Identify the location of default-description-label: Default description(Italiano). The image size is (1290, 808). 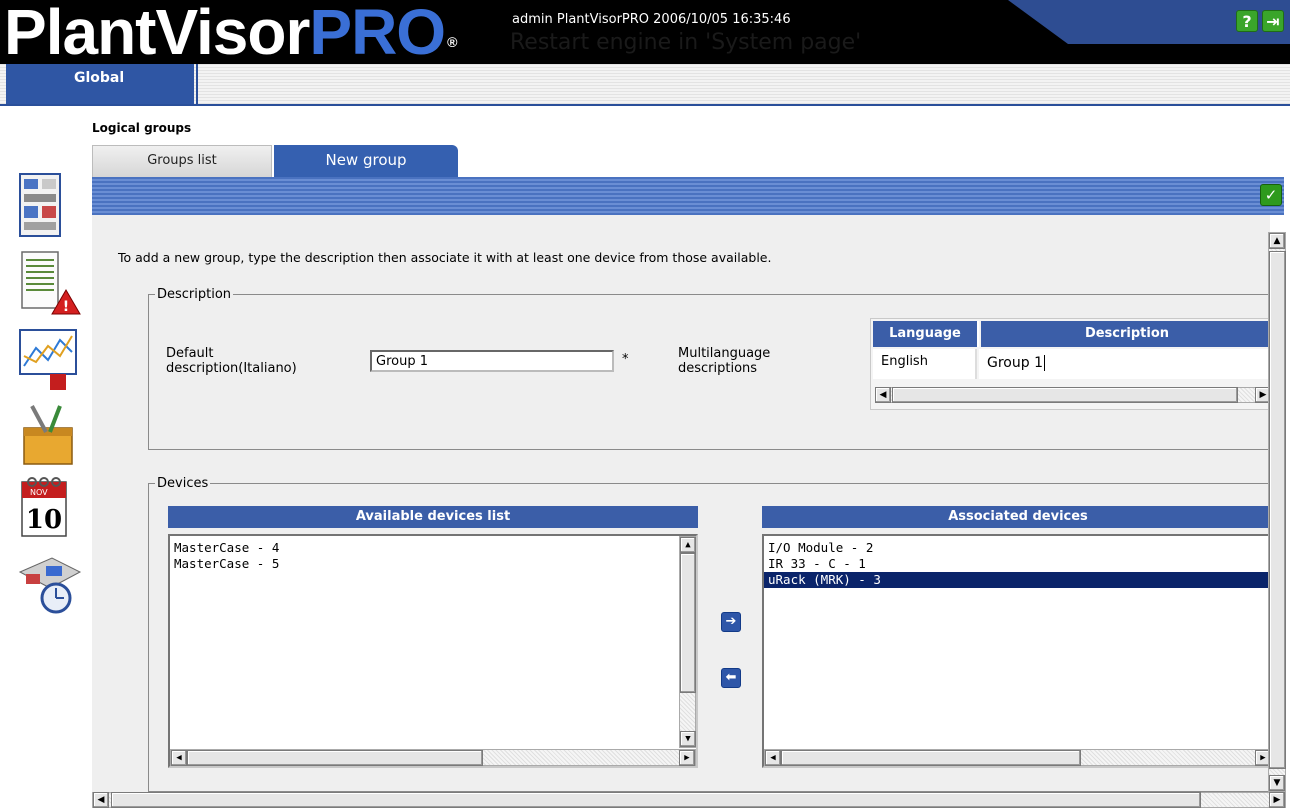
(231, 361).